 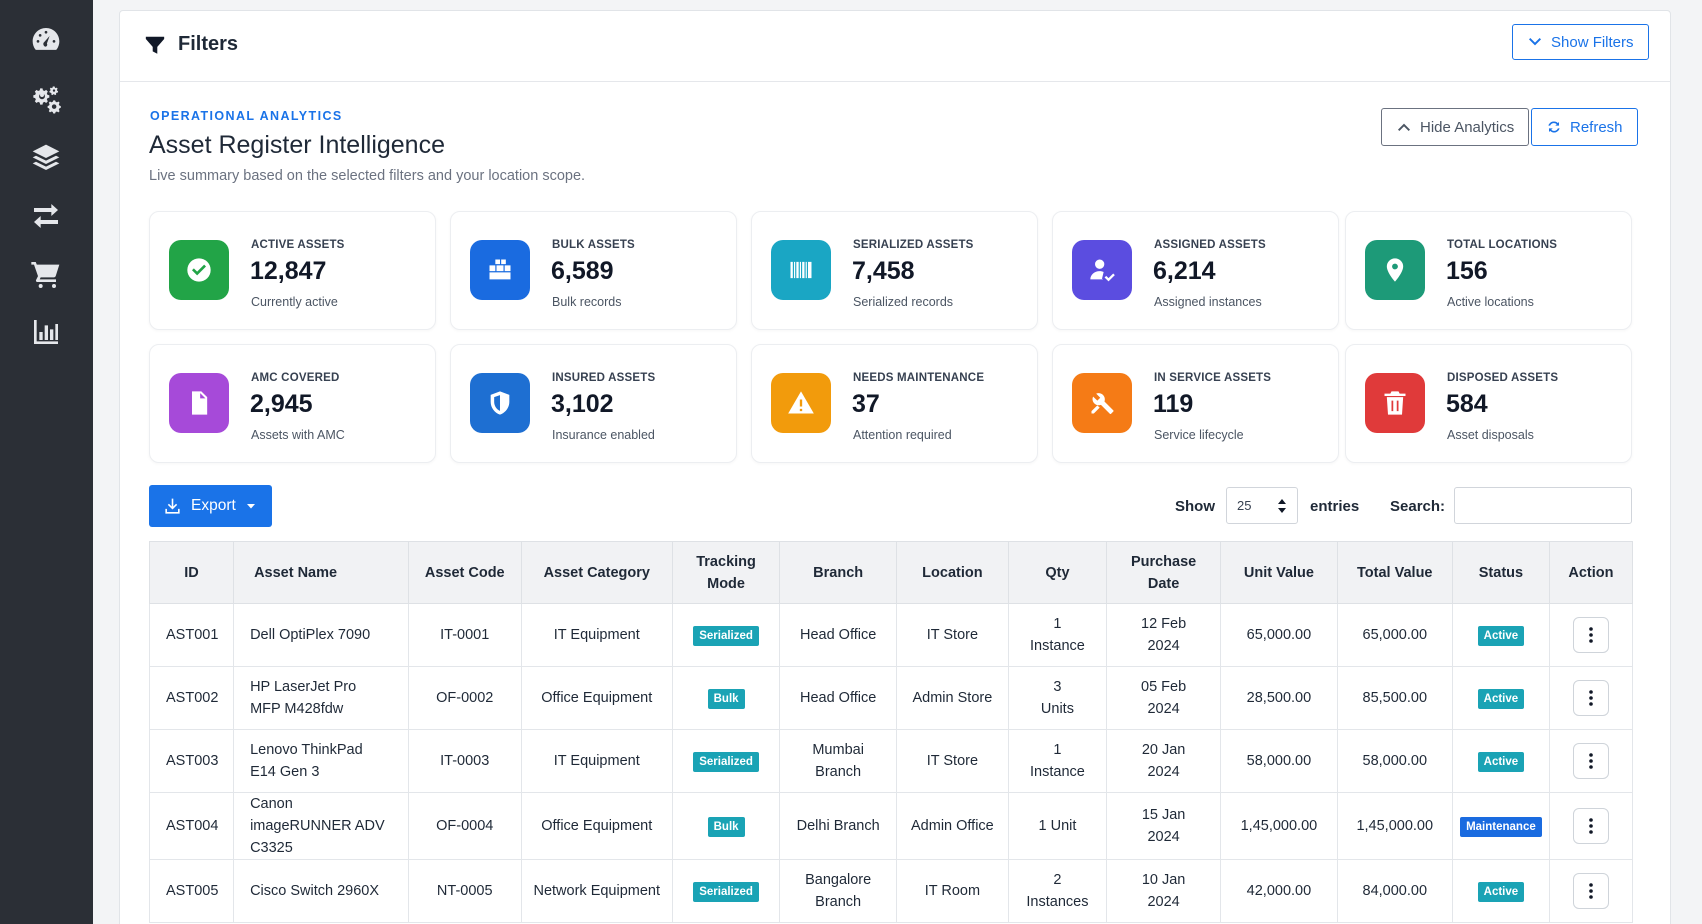 What do you see at coordinates (1488, 270) in the screenshot?
I see `stat-card-total-locations: TOTAL LOCATIONS 156 Active locations` at bounding box center [1488, 270].